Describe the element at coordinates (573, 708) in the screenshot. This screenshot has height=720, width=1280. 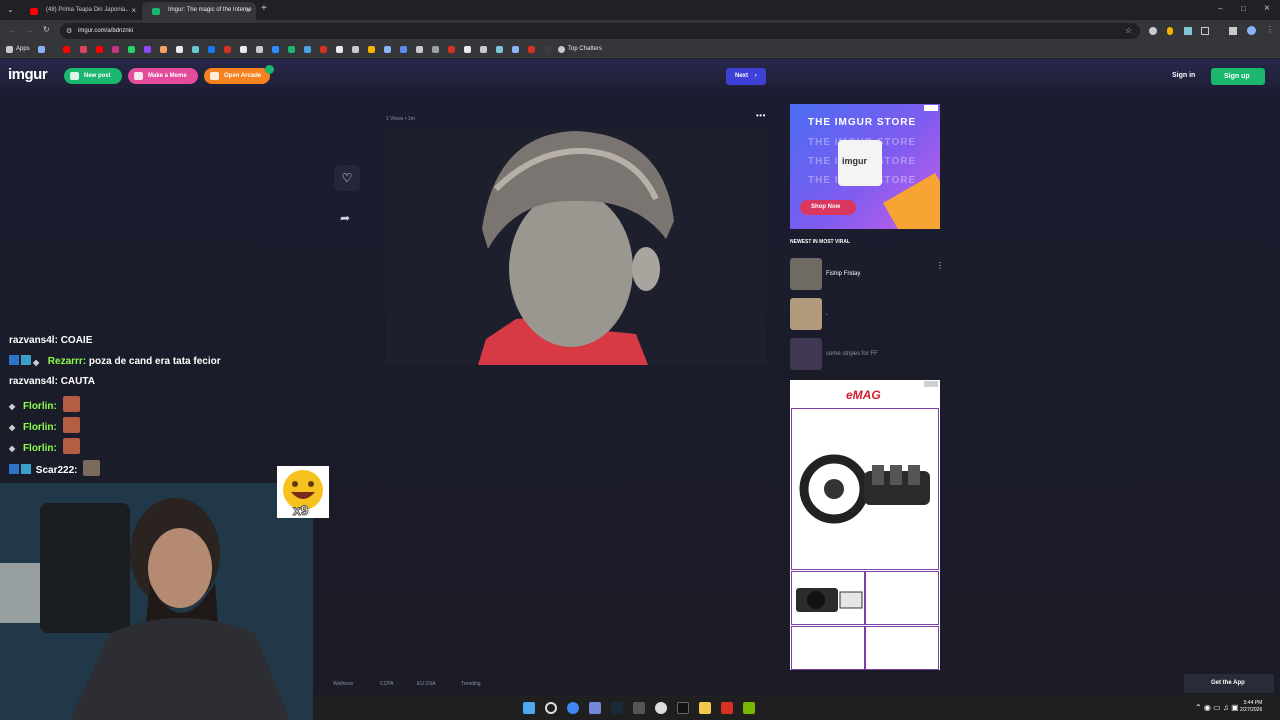
I see `chrome-icon` at that location.